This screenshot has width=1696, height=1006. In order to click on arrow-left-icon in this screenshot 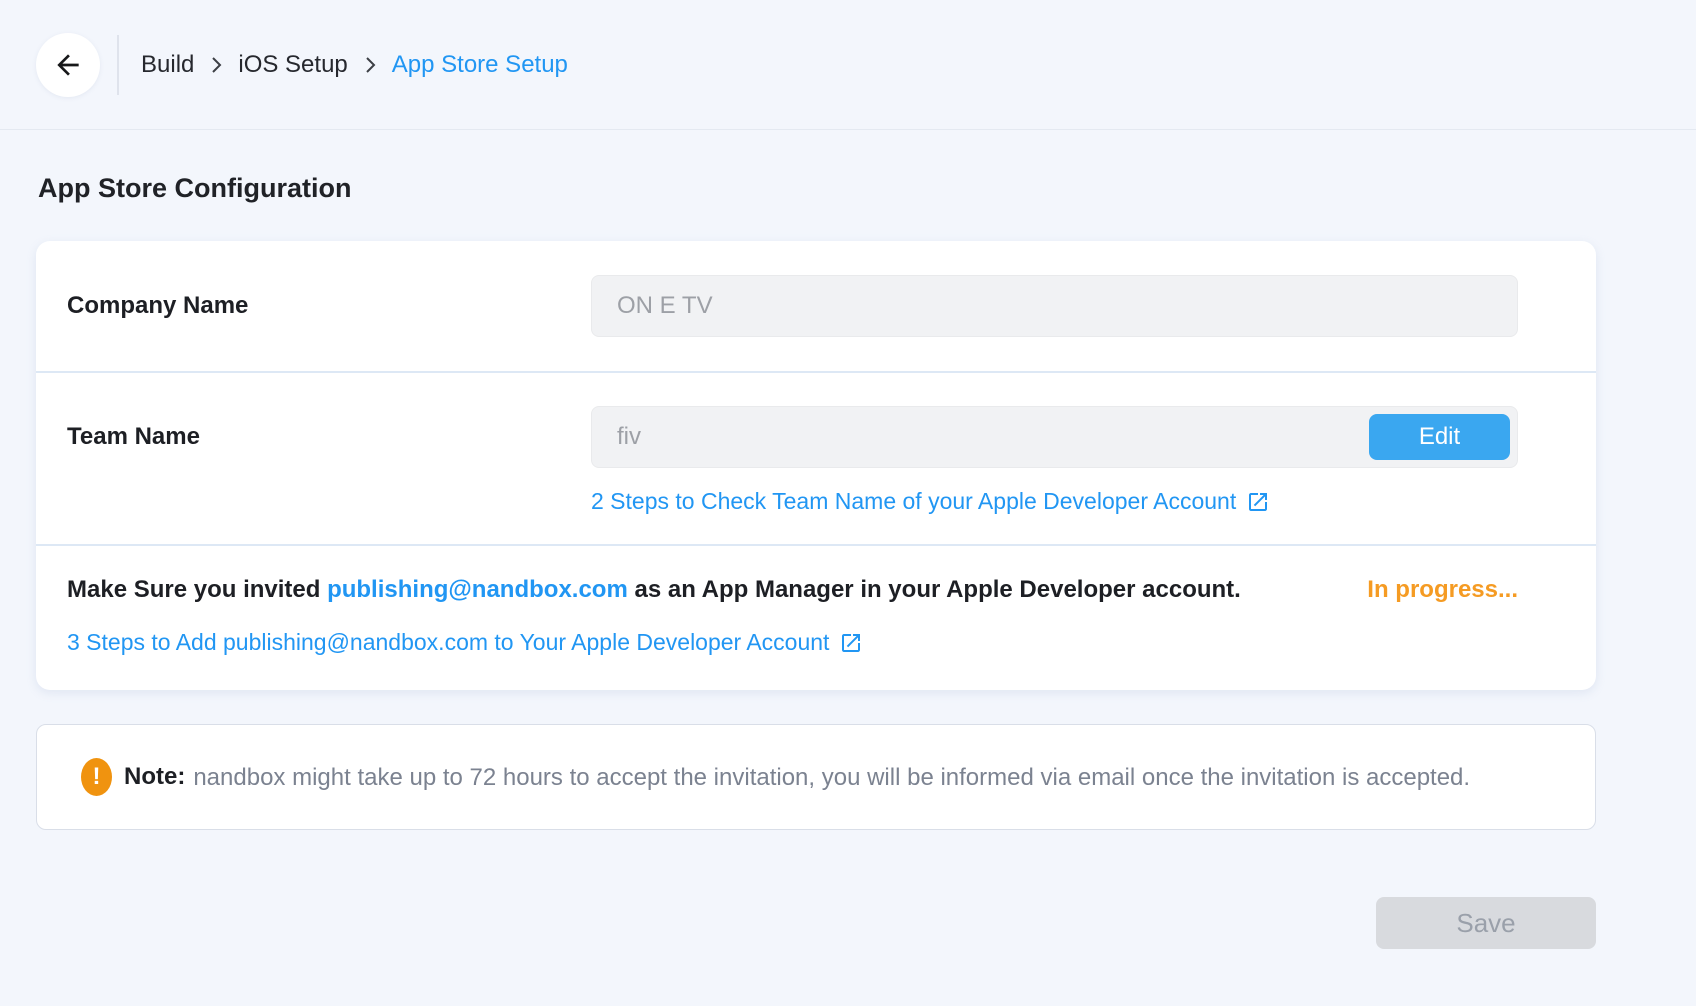, I will do `click(68, 65)`.